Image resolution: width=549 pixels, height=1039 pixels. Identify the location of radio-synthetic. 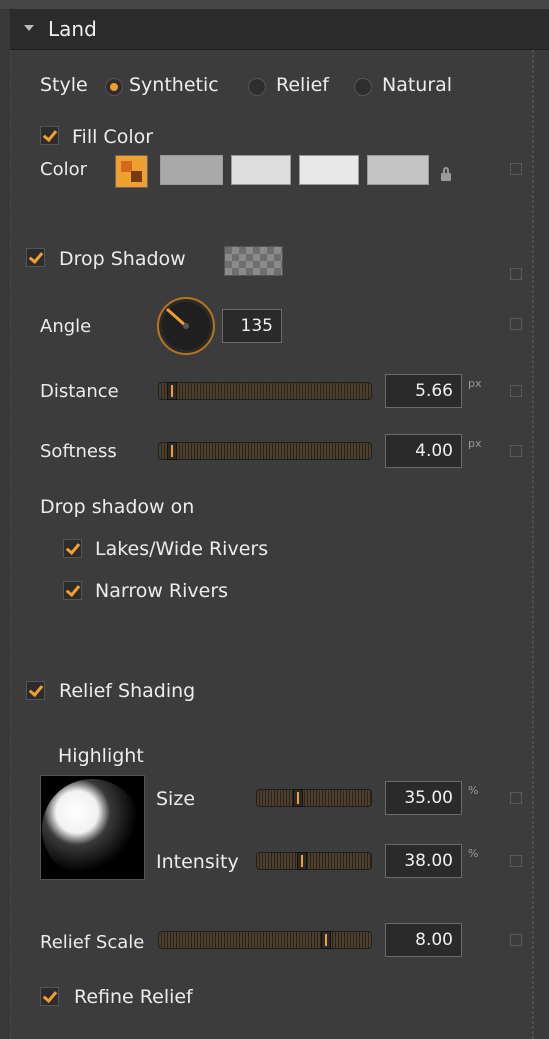
(114, 87).